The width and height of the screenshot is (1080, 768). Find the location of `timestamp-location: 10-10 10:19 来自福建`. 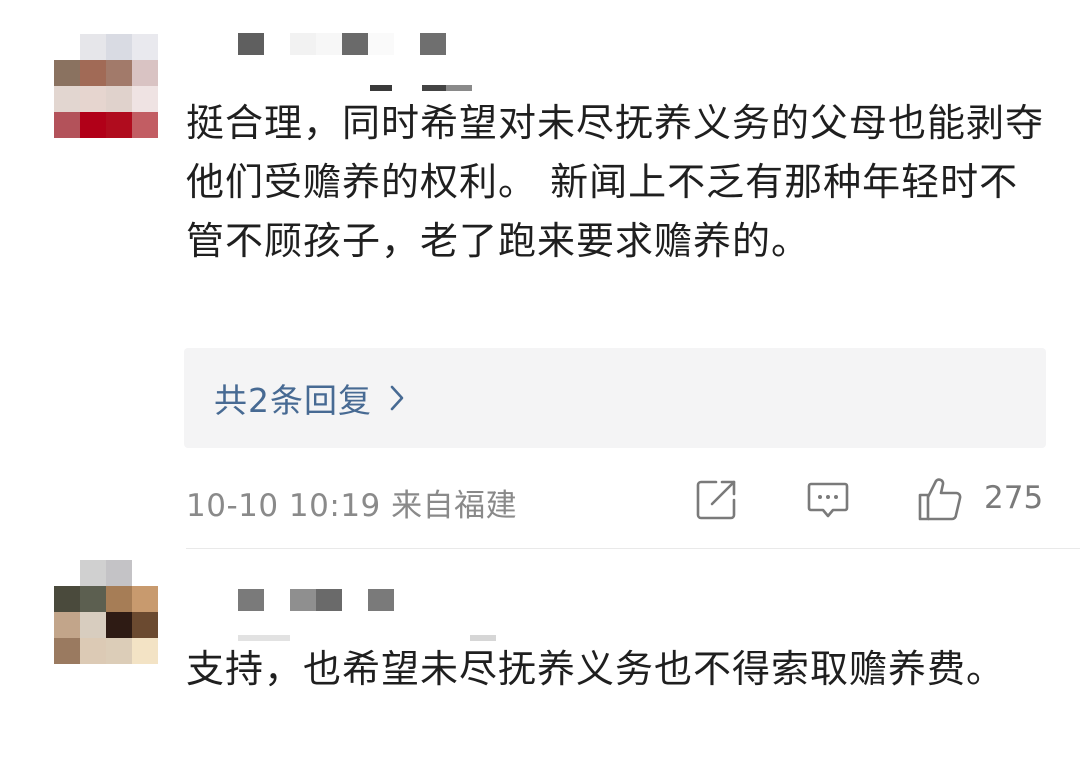

timestamp-location: 10-10 10:19 来自福建 is located at coordinates (352, 506).